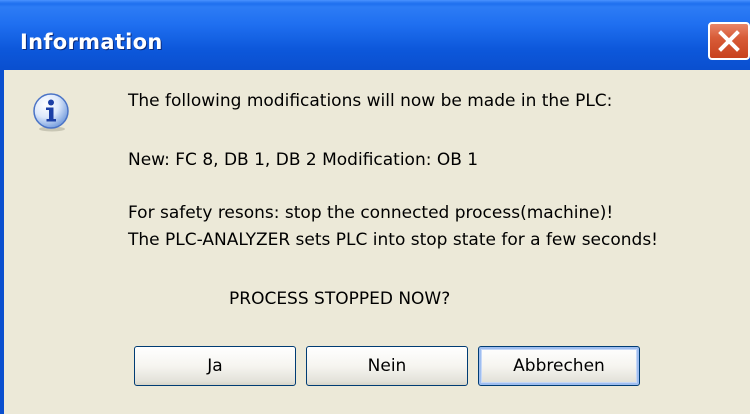 Image resolution: width=750 pixels, height=414 pixels. I want to click on question-text: PROCESS STOPPED NOW?, so click(340, 299).